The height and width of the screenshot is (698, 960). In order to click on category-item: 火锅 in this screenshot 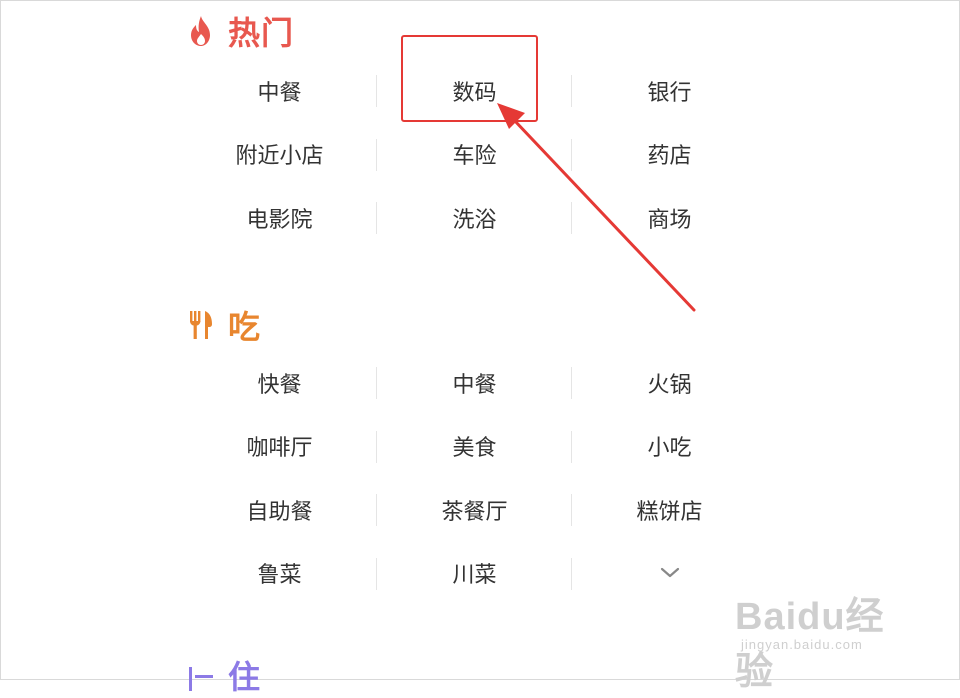, I will do `click(669, 383)`.